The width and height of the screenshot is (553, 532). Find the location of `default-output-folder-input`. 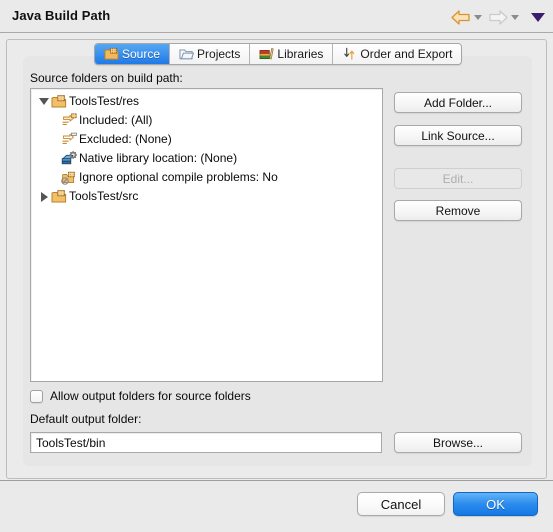

default-output-folder-input is located at coordinates (206, 442).